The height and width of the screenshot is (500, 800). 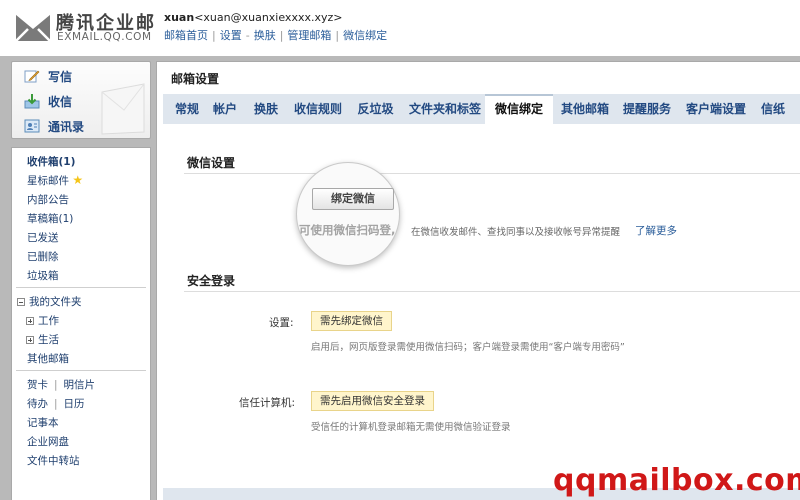 What do you see at coordinates (309, 35) in the screenshot?
I see `link-admin: 管理邮箱` at bounding box center [309, 35].